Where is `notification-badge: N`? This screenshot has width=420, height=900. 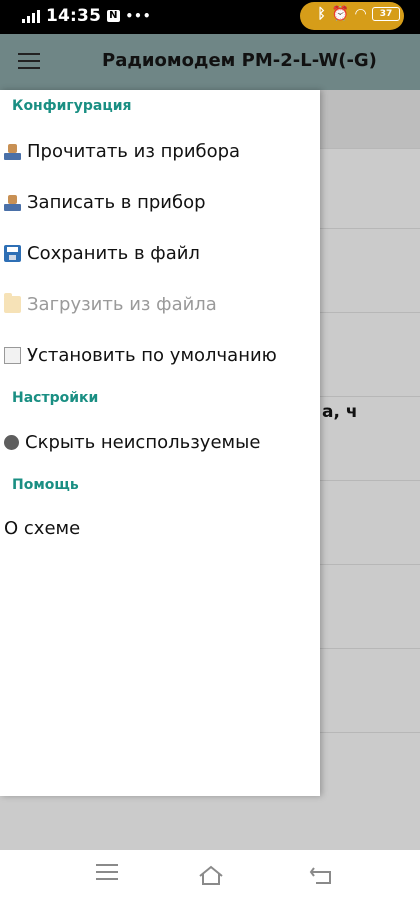
notification-badge: N is located at coordinates (113, 16).